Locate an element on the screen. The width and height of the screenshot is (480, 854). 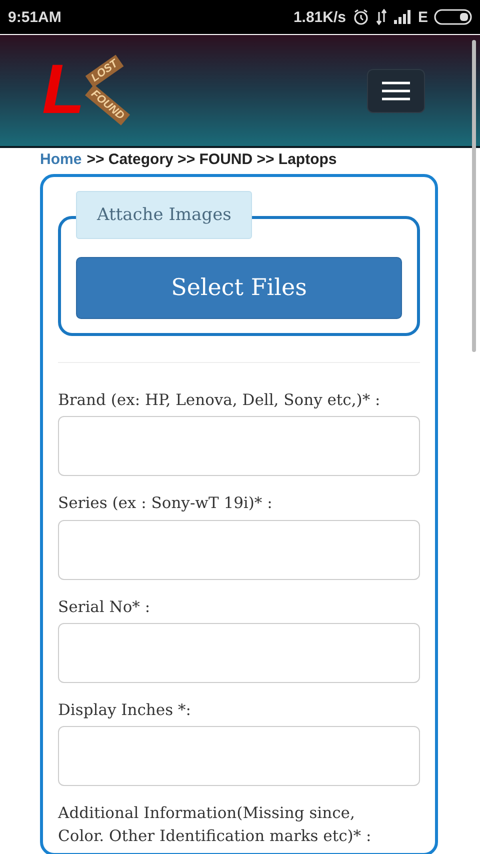
network-speed: 1.81K/s is located at coordinates (319, 17).